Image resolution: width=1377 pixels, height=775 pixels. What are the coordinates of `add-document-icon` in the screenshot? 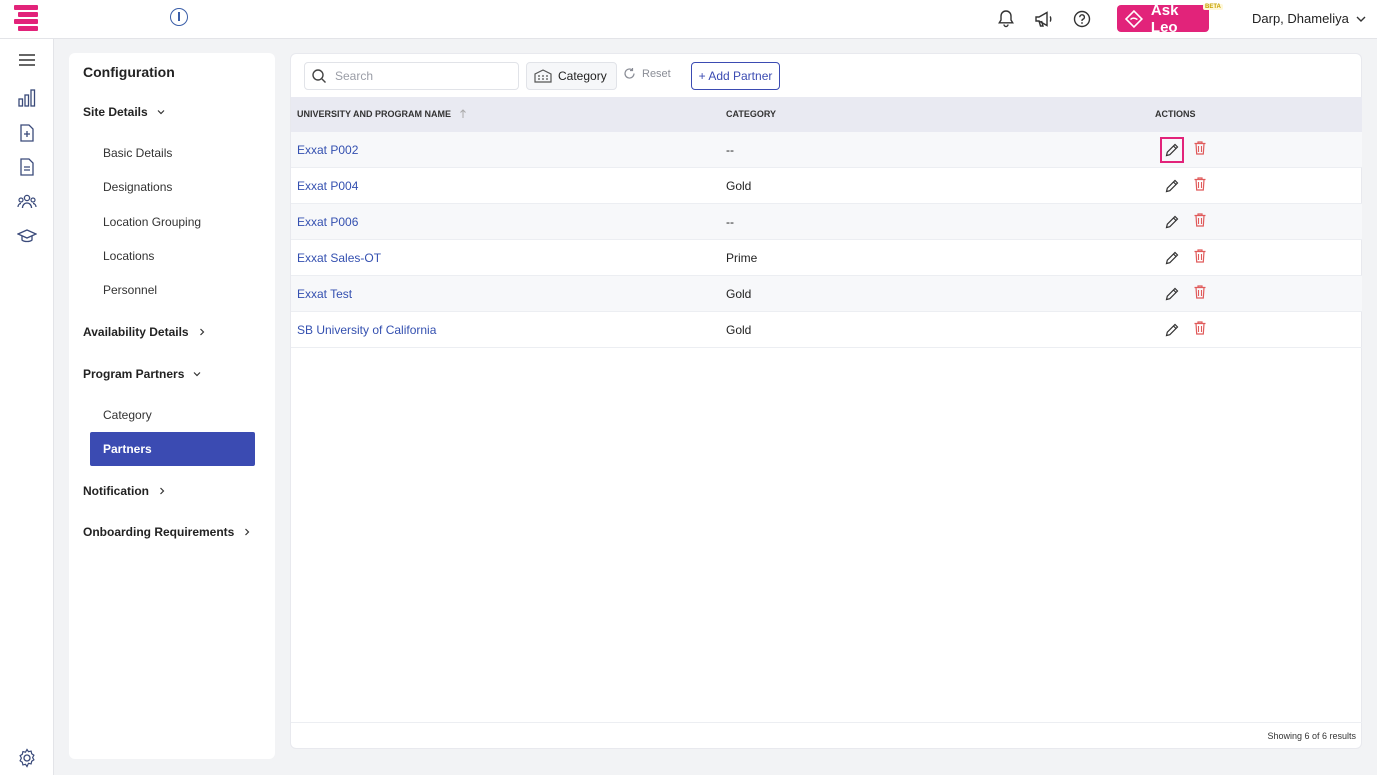 It's located at (27, 133).